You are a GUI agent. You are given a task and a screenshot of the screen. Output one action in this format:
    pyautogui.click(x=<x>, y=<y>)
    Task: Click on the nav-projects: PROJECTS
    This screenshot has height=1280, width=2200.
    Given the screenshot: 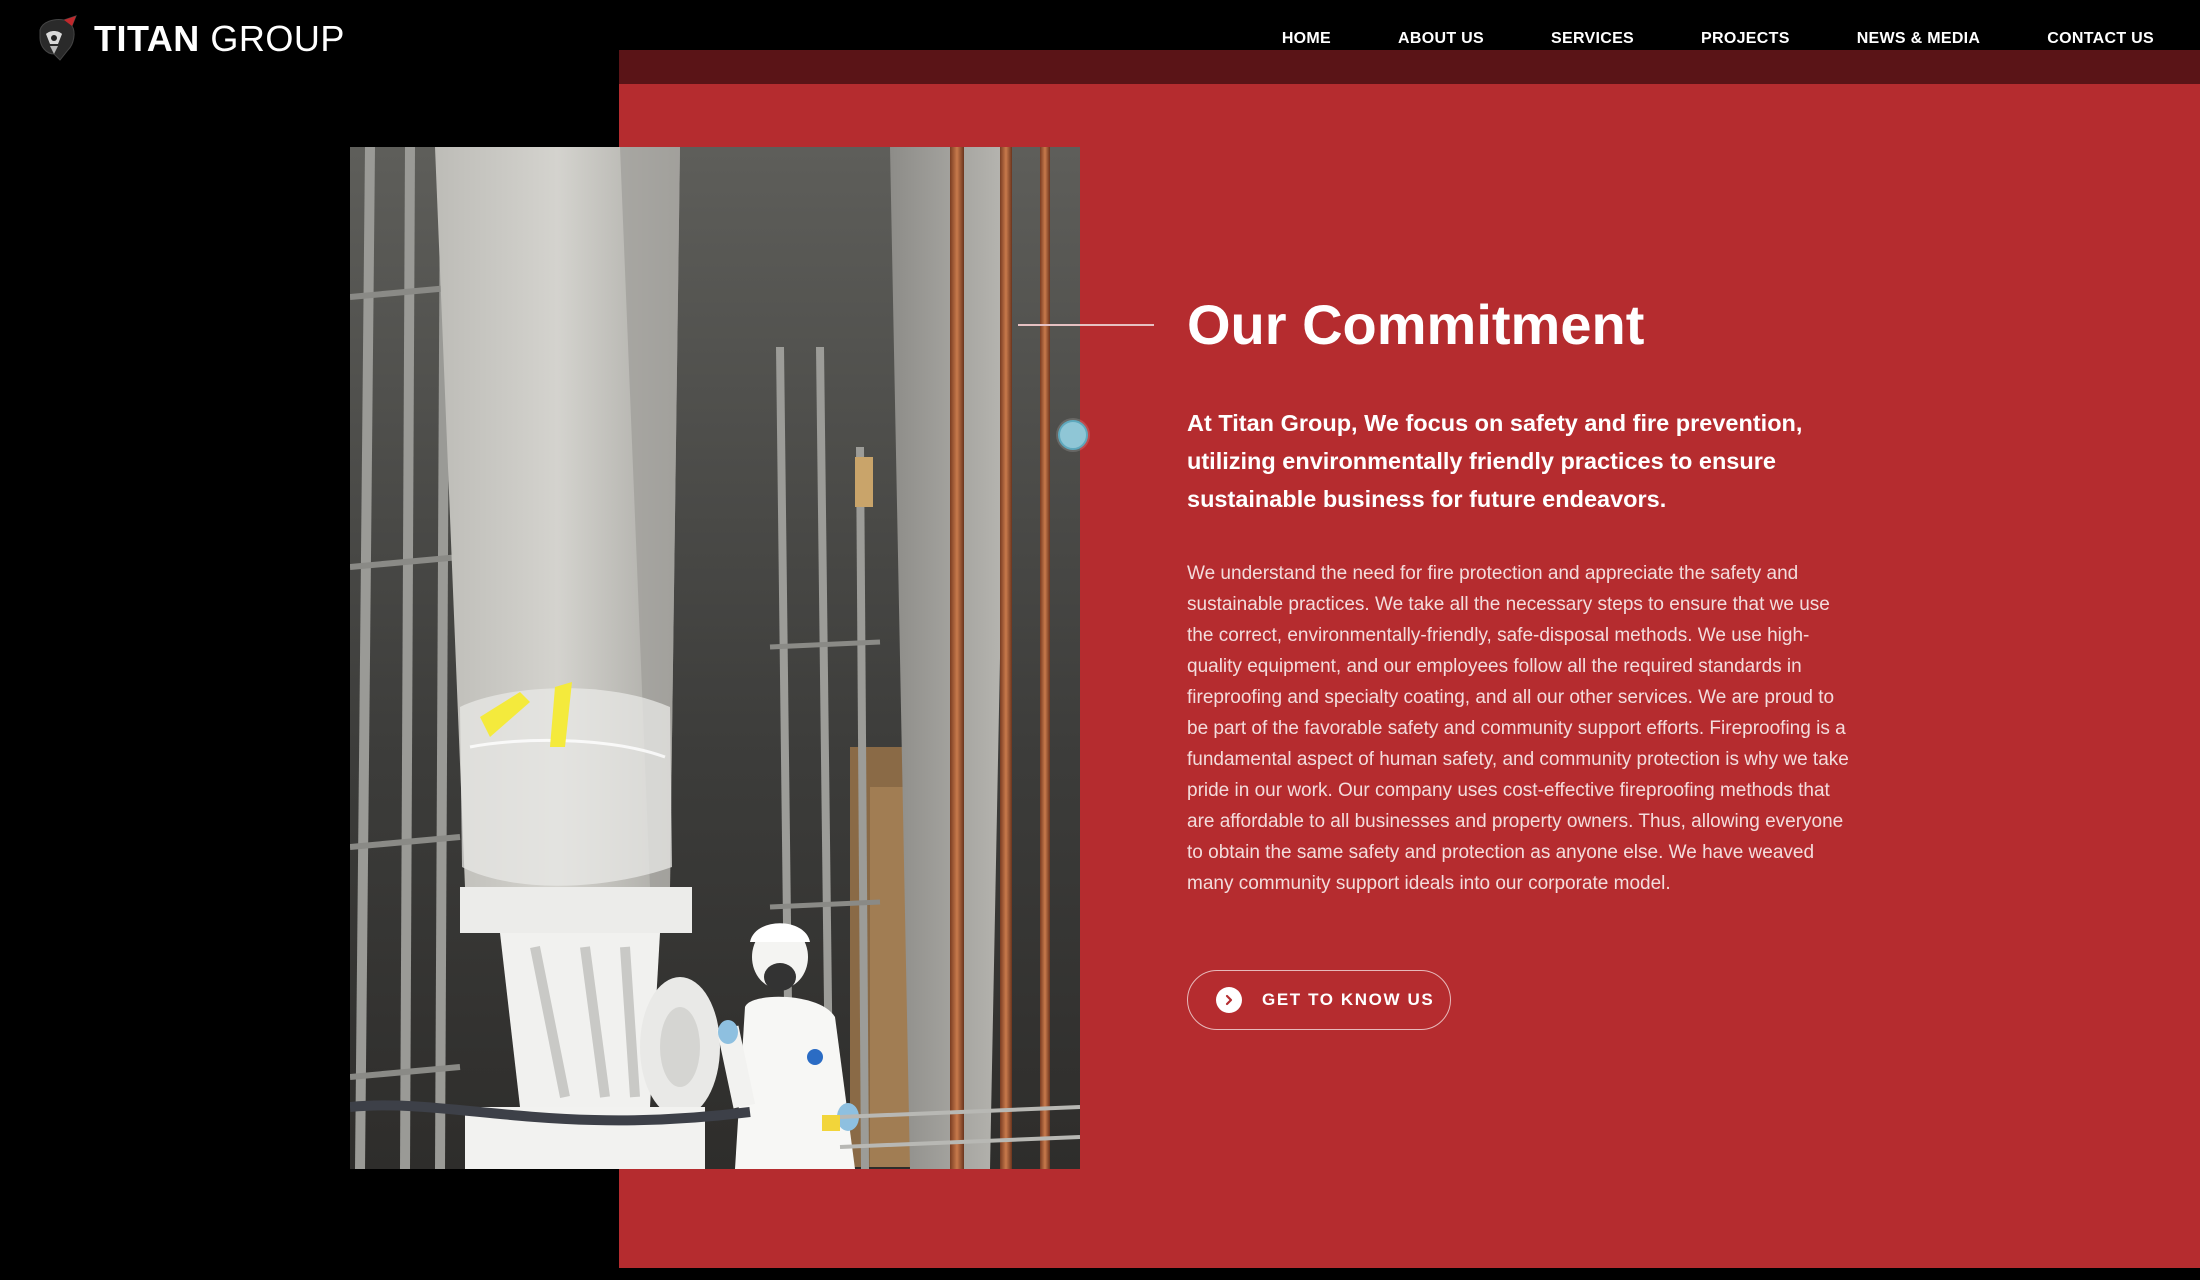 What is the action you would take?
    pyautogui.click(x=1745, y=39)
    